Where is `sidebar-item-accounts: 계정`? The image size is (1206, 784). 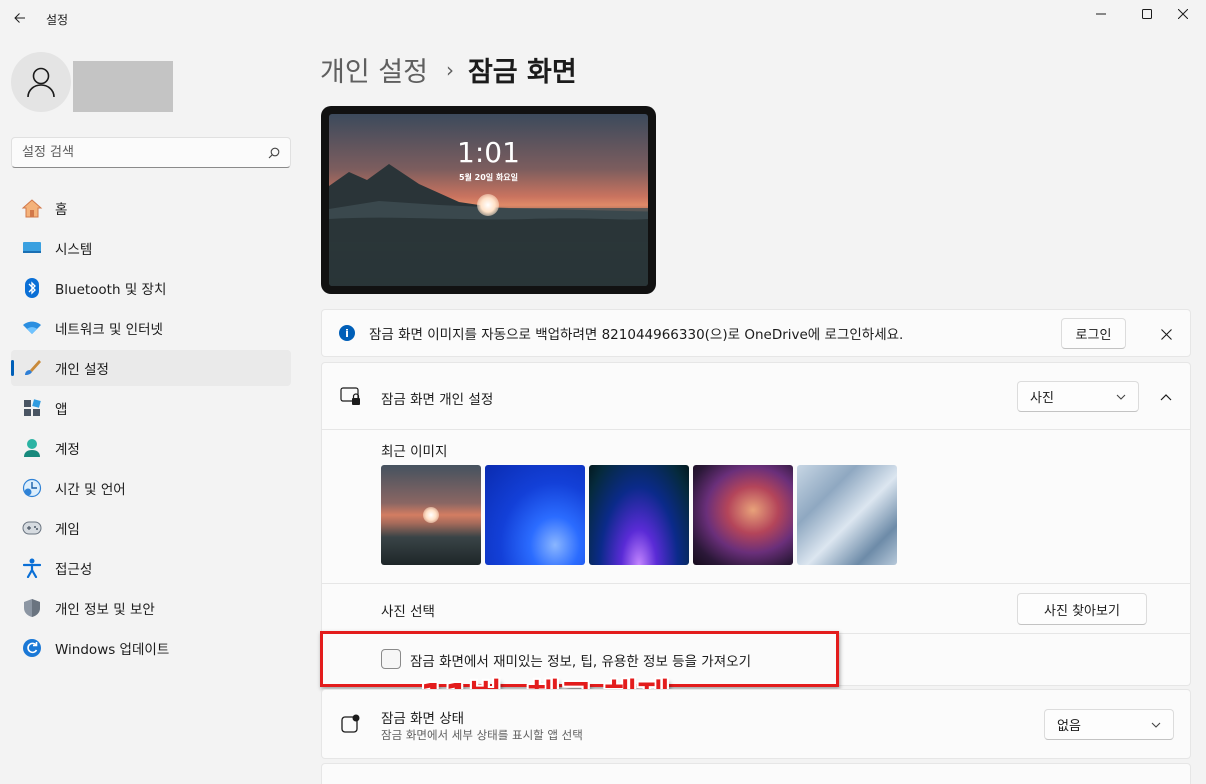 sidebar-item-accounts: 계정 is located at coordinates (151, 448).